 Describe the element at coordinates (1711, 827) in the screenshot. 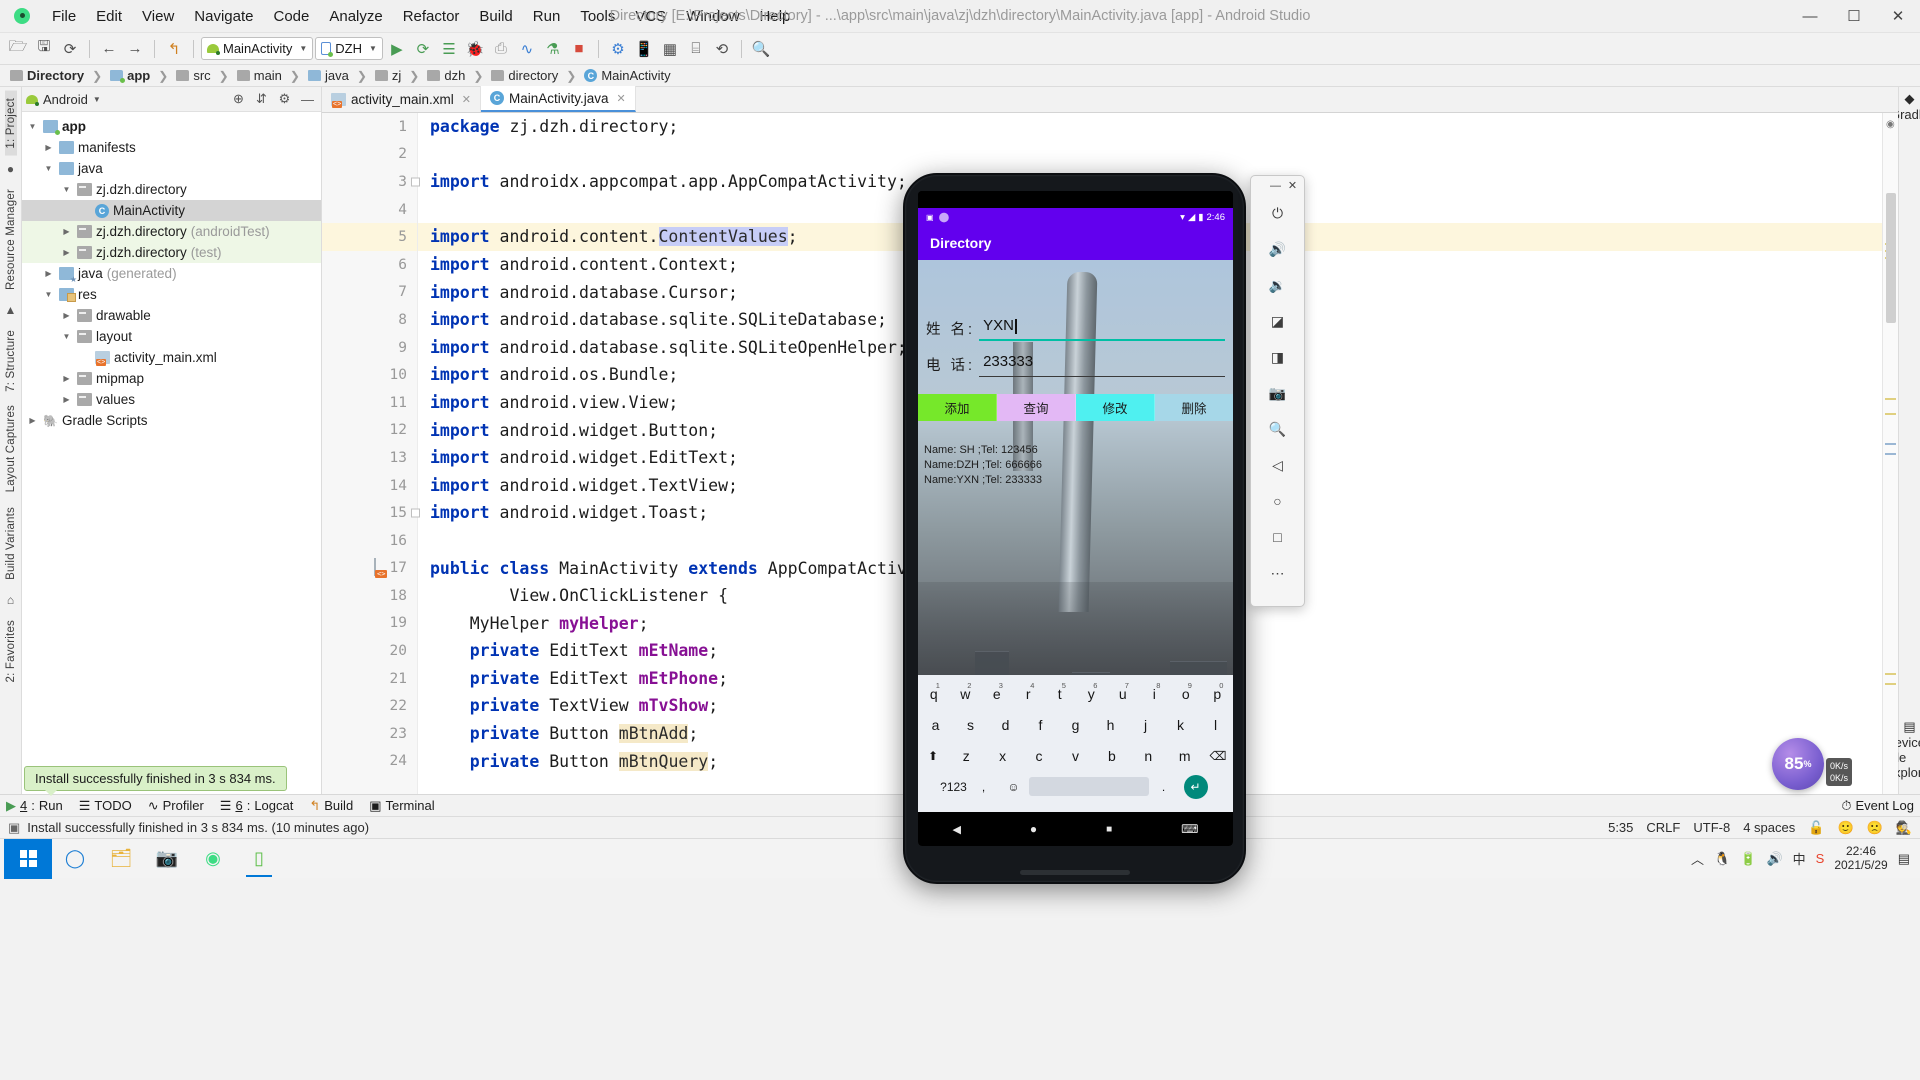

I see `file-encoding: UTF-8` at that location.